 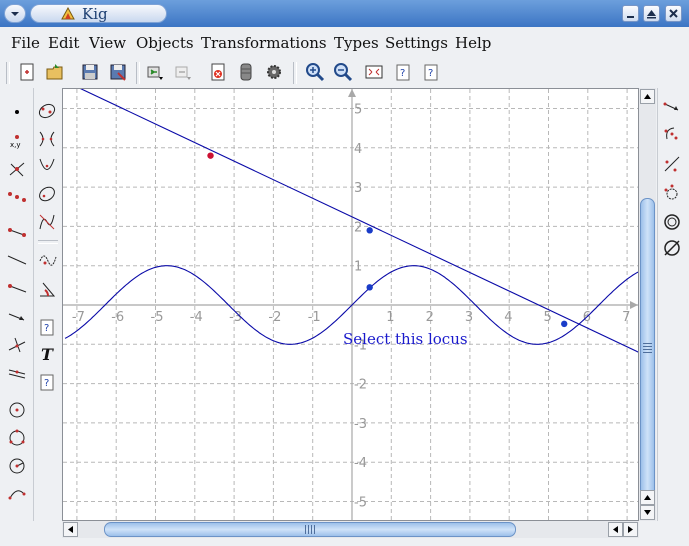 I want to click on scroll-left-button-right, so click(x=615, y=529).